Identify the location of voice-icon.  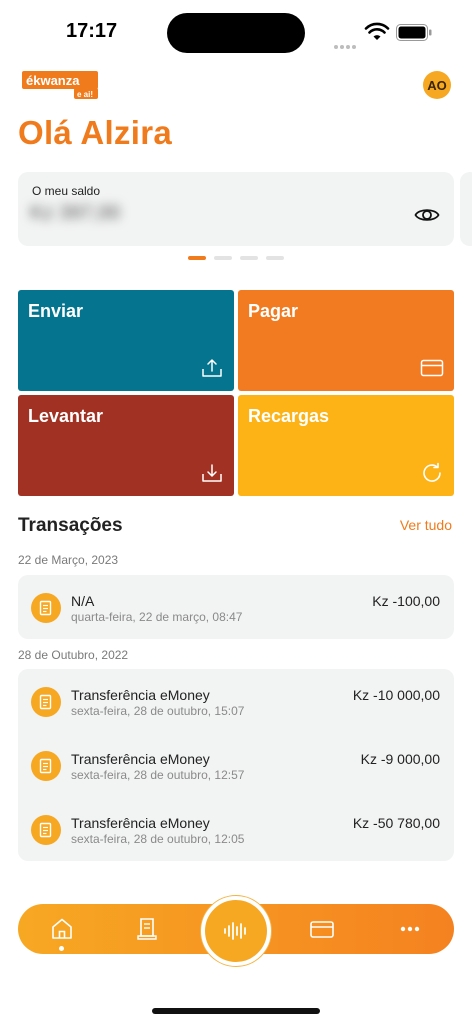
(235, 931).